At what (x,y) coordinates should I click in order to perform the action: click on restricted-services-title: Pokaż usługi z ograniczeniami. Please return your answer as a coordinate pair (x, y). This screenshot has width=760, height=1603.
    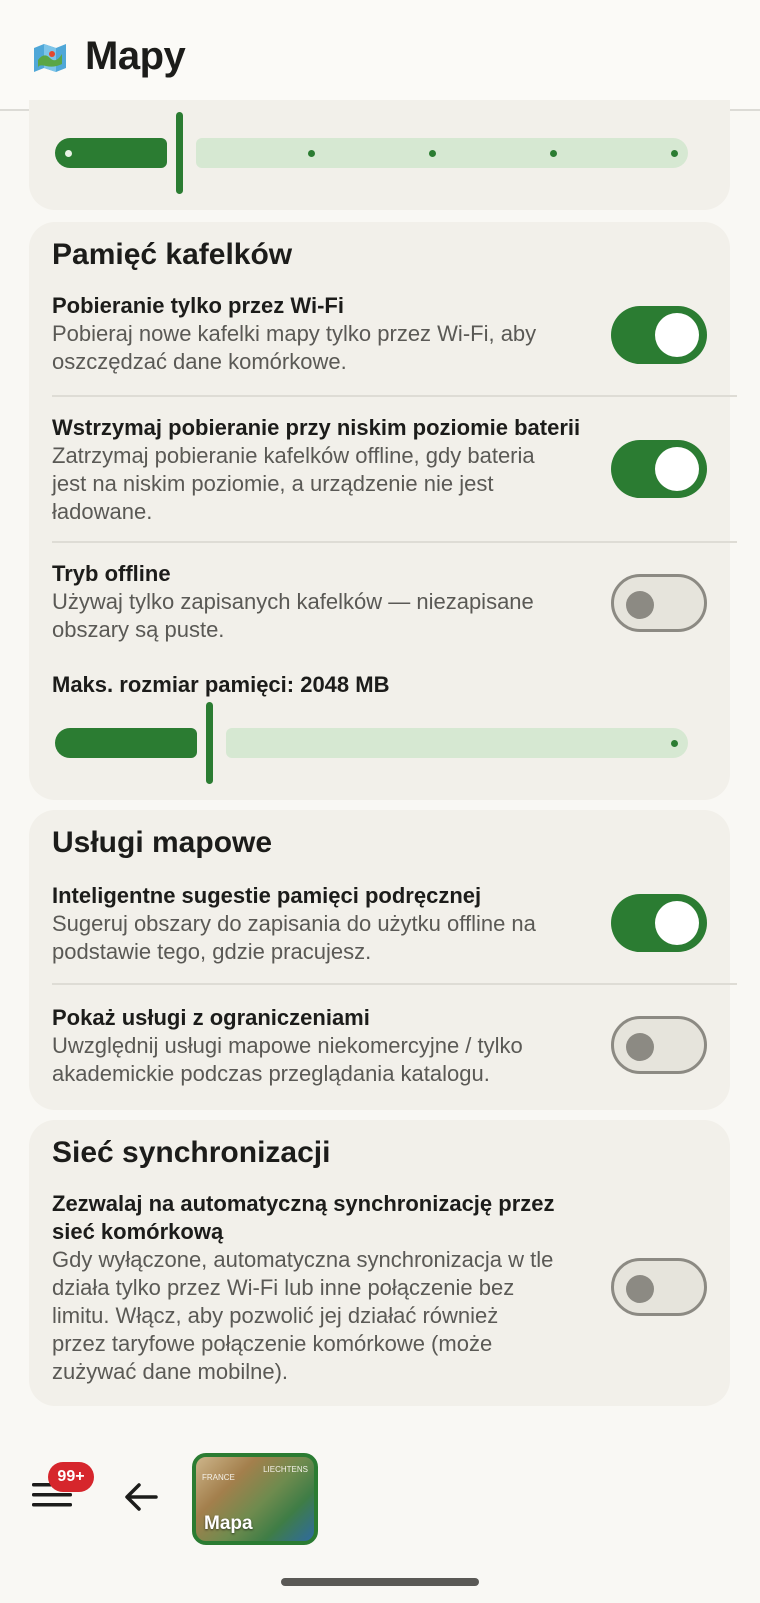
    Looking at the image, I should click on (211, 1017).